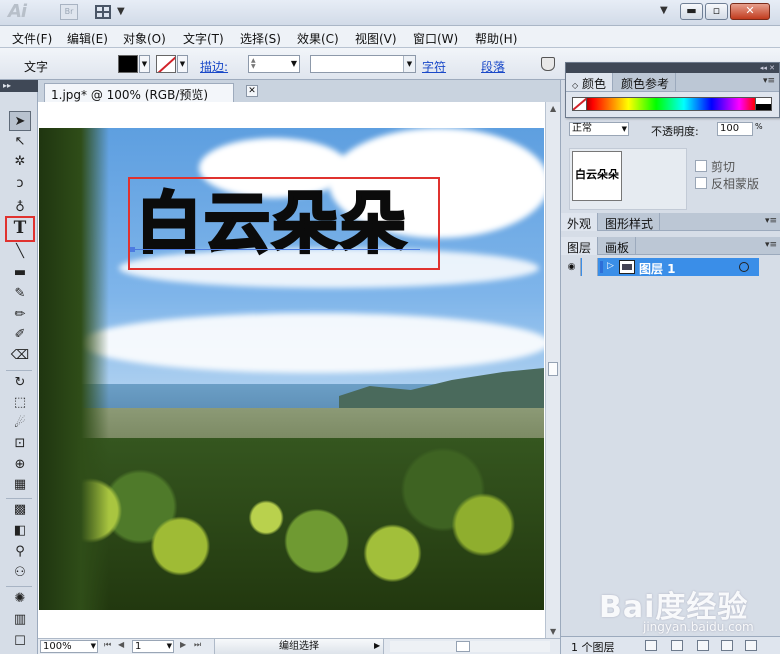 This screenshot has height=654, width=780. I want to click on tab-appearance: 外观, so click(580, 222).